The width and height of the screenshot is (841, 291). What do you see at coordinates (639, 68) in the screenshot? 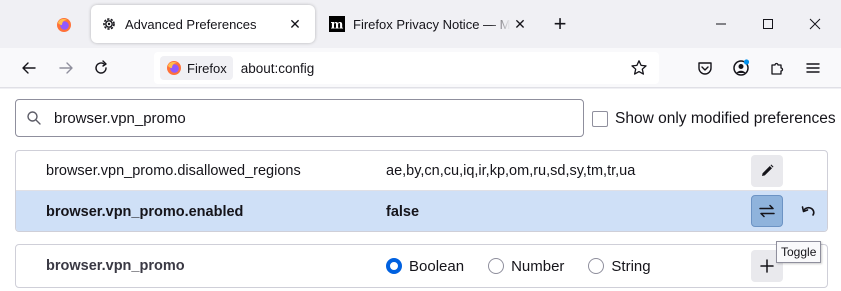
I see `bookmark-star-icon` at bounding box center [639, 68].